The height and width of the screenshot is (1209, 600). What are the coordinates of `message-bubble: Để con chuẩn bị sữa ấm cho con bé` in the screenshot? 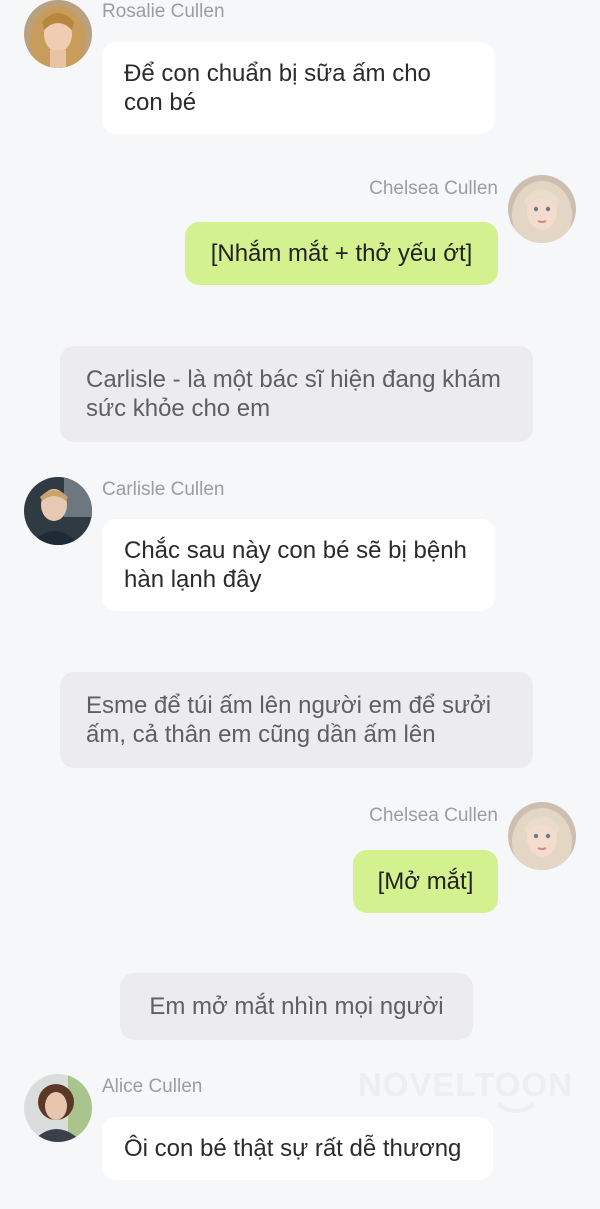 It's located at (298, 88).